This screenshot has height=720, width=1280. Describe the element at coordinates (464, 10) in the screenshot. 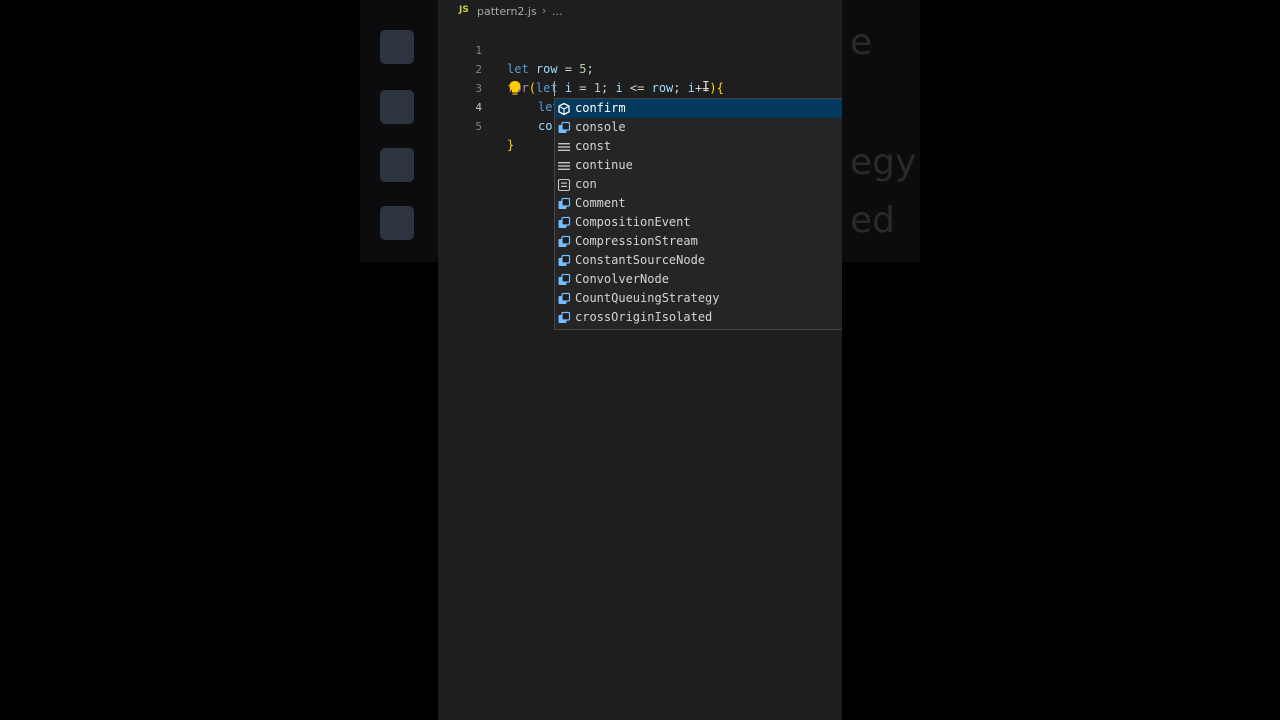

I see `javascript-file-icon: JS` at that location.